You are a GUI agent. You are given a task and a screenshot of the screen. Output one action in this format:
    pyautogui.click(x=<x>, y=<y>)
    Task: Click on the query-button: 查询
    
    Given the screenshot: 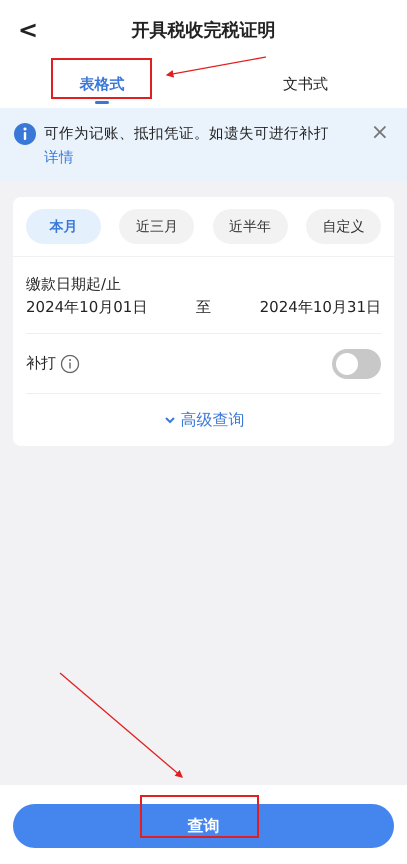 What is the action you would take?
    pyautogui.click(x=203, y=826)
    